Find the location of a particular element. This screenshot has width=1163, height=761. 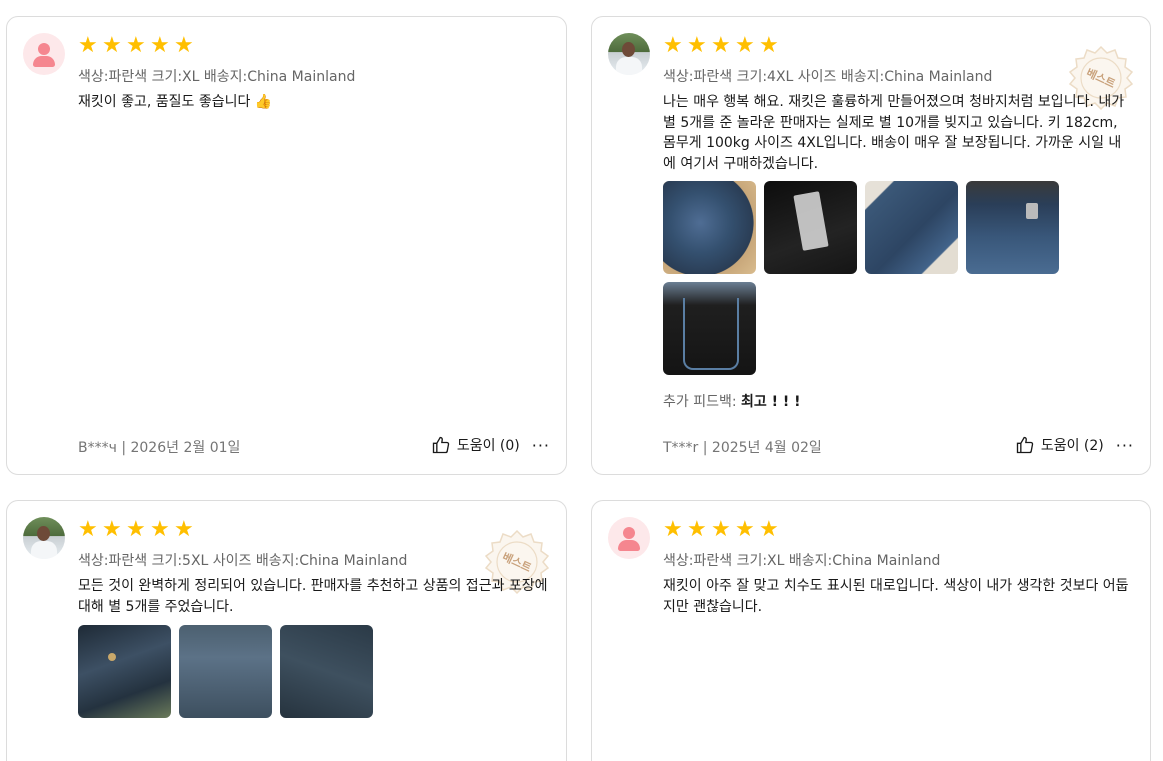

additional-feedback: 추가 피드백: 최고 ! ! ! is located at coordinates (732, 401).